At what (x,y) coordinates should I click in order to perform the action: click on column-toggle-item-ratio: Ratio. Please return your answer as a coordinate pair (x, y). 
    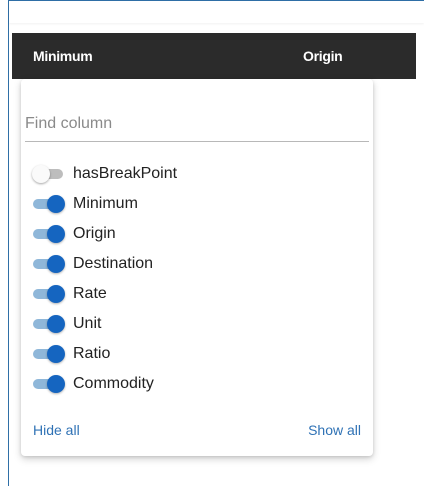
    Looking at the image, I should click on (198, 354).